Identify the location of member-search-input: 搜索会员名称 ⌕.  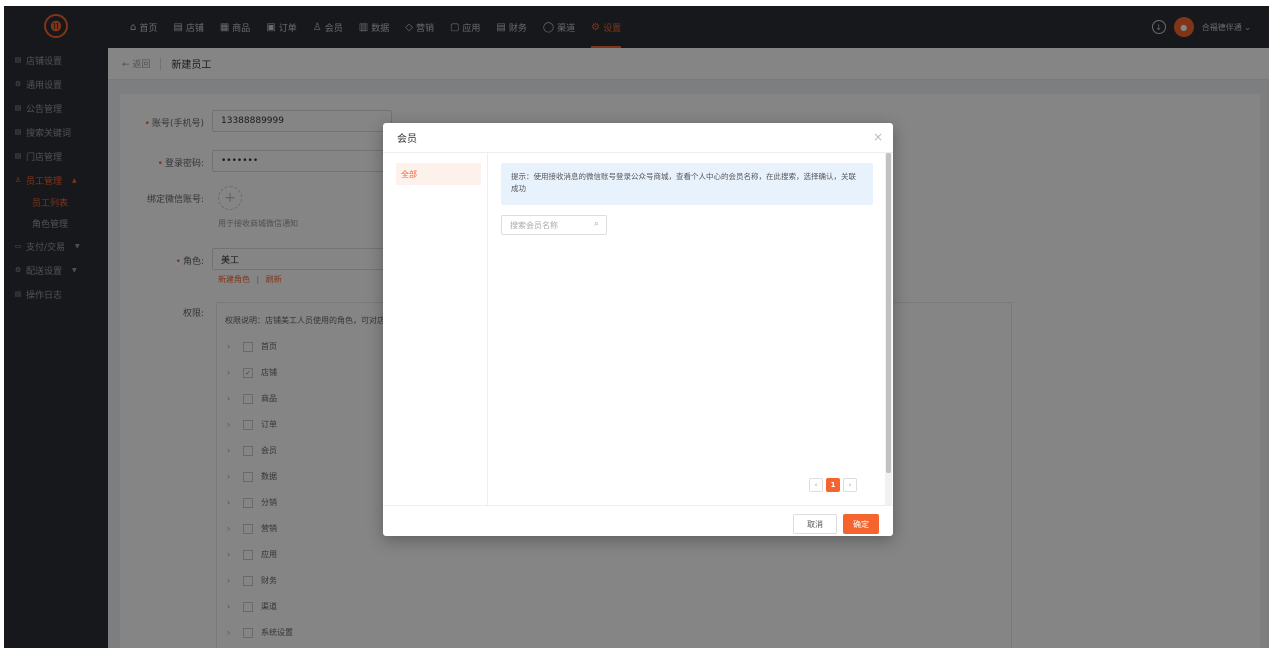
(554, 225).